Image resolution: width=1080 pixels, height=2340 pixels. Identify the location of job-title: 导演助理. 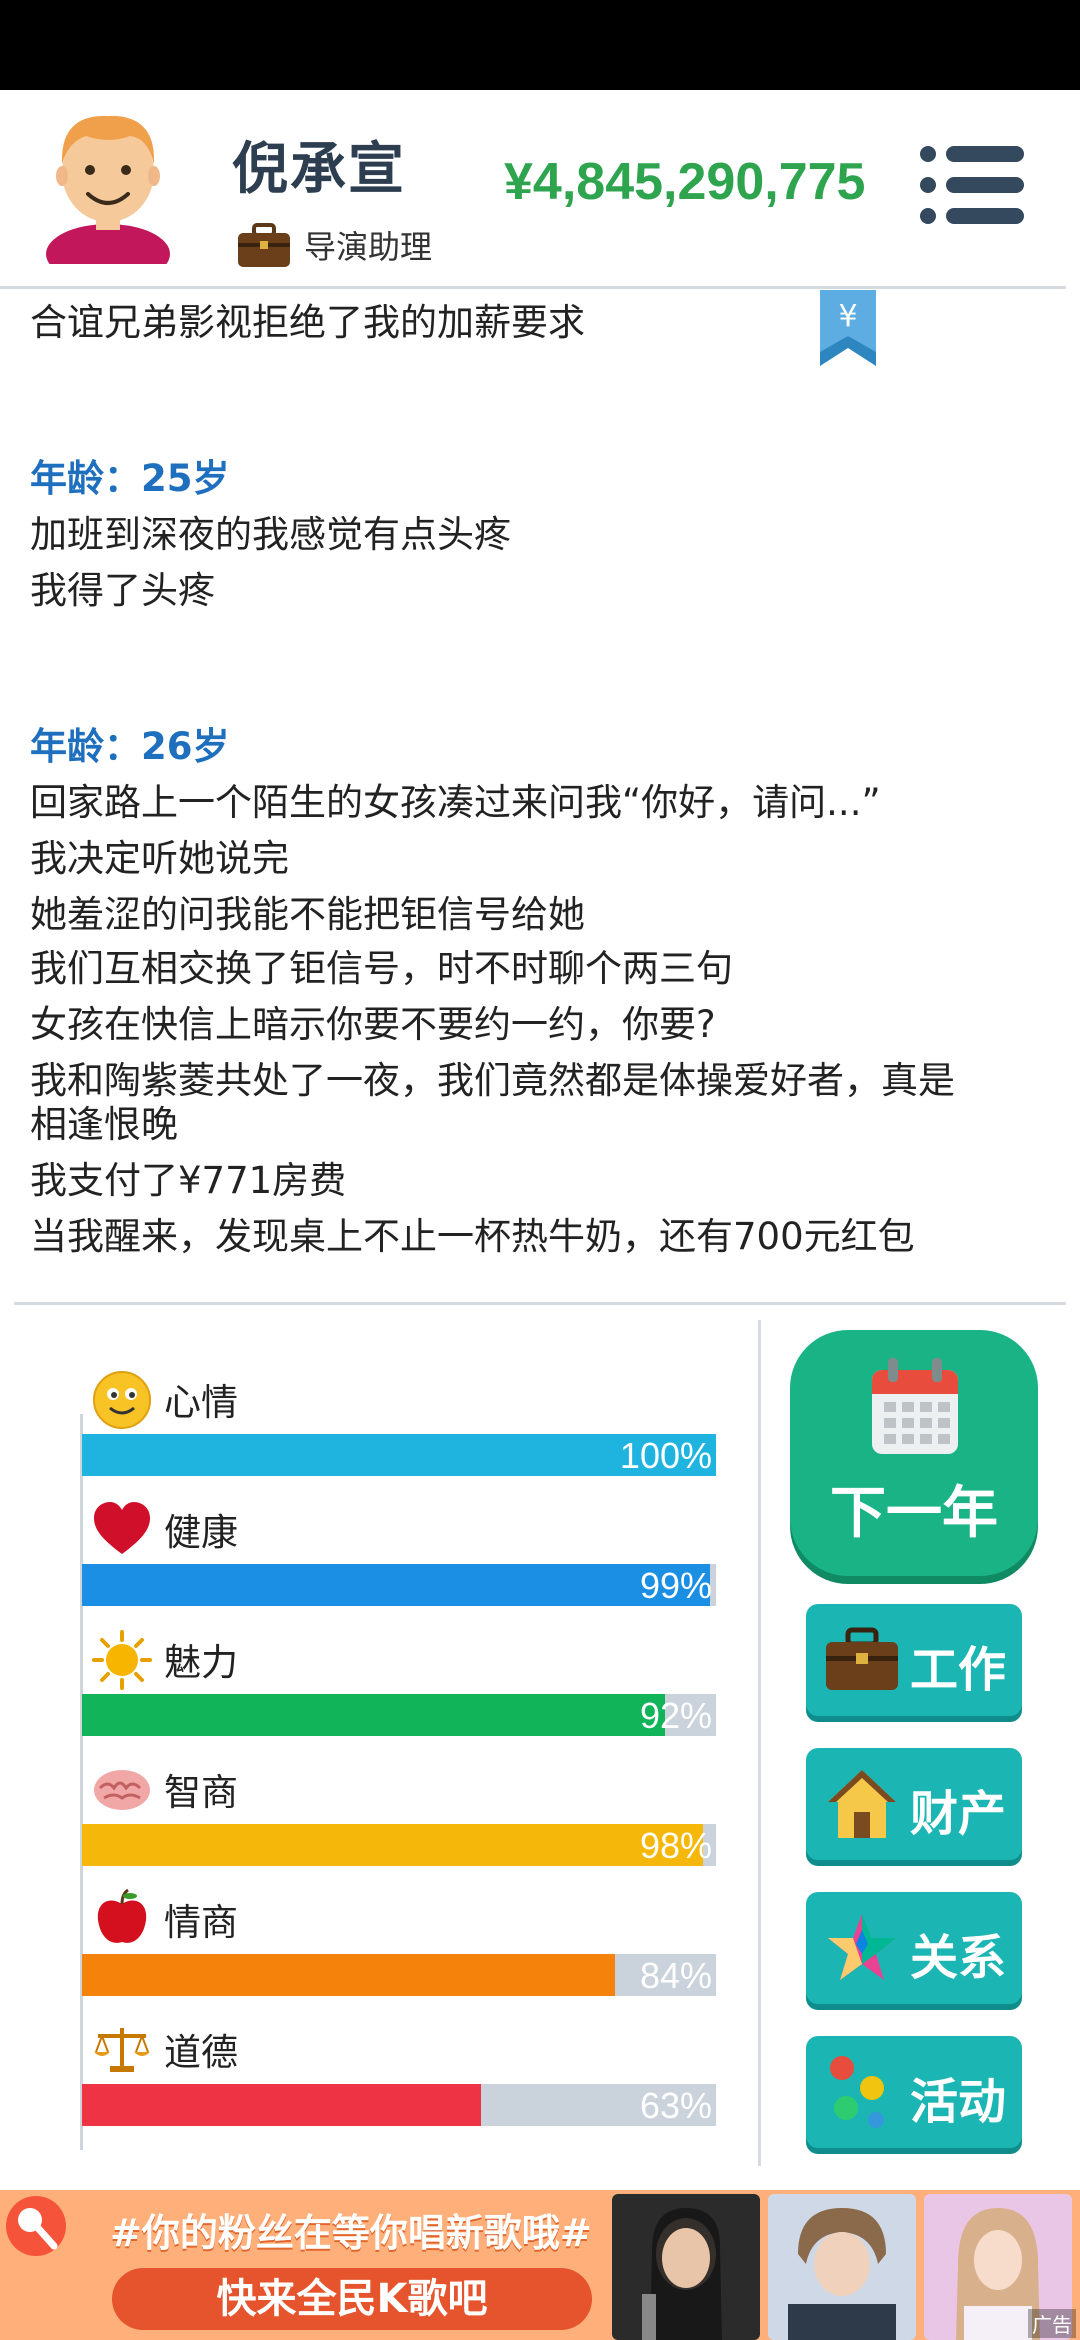
(368, 247).